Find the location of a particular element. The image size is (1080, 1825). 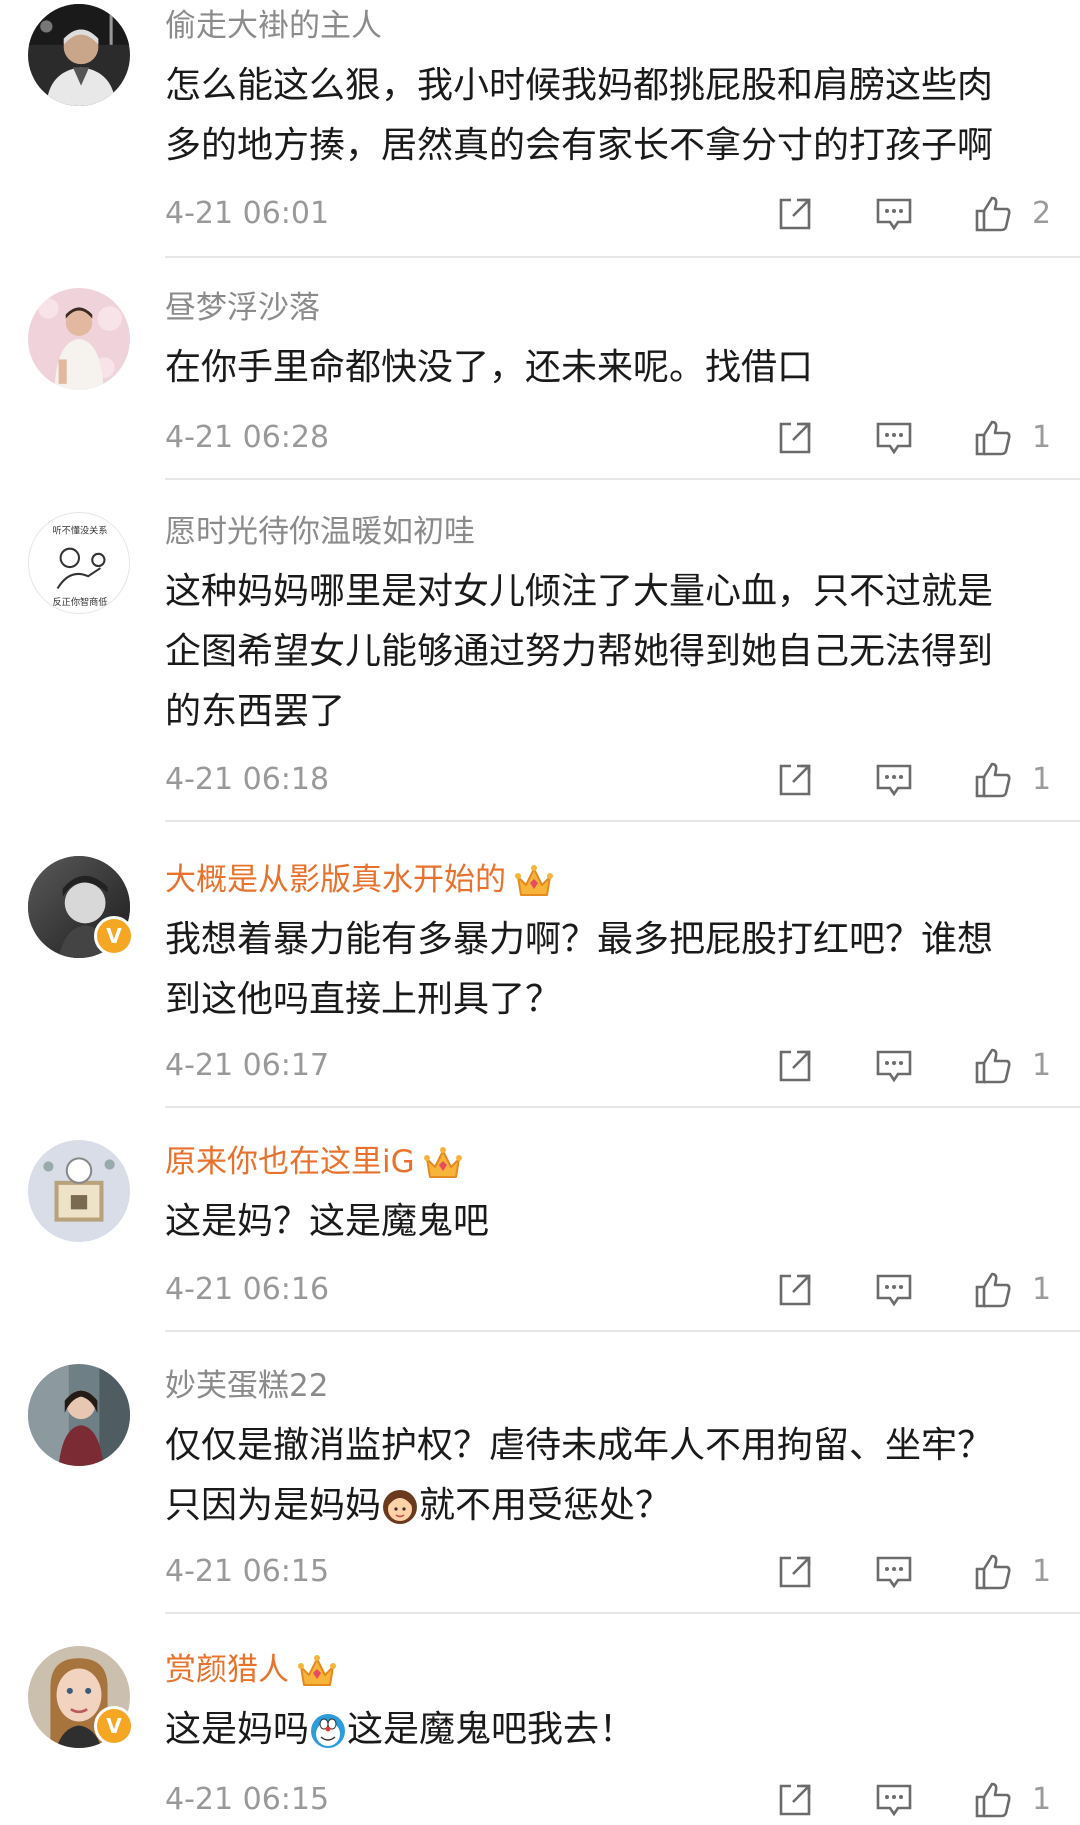

avatar-caption-top: 听不懂没关系 is located at coordinates (79, 530).